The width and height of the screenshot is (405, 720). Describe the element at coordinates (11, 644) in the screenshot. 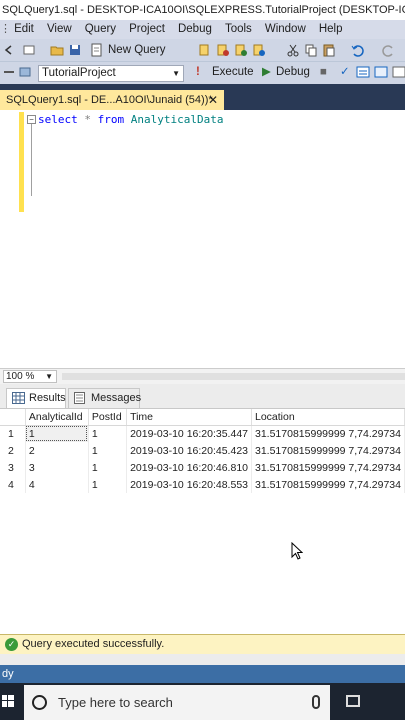

I see `success-check-icon: ✓` at that location.